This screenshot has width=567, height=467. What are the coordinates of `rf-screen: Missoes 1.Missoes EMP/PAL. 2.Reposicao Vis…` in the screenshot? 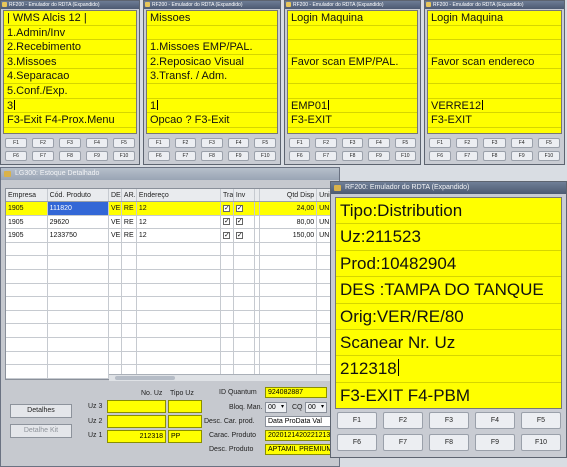 It's located at (212, 72).